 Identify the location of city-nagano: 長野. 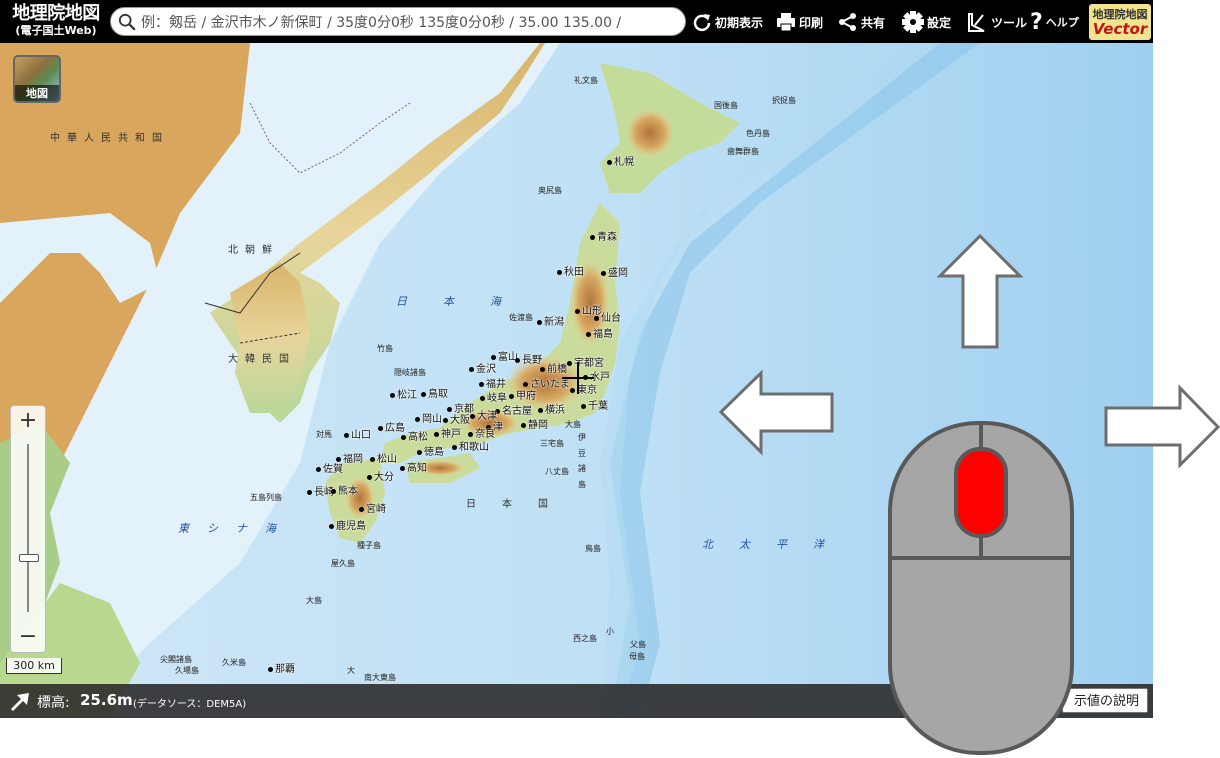
(528, 358).